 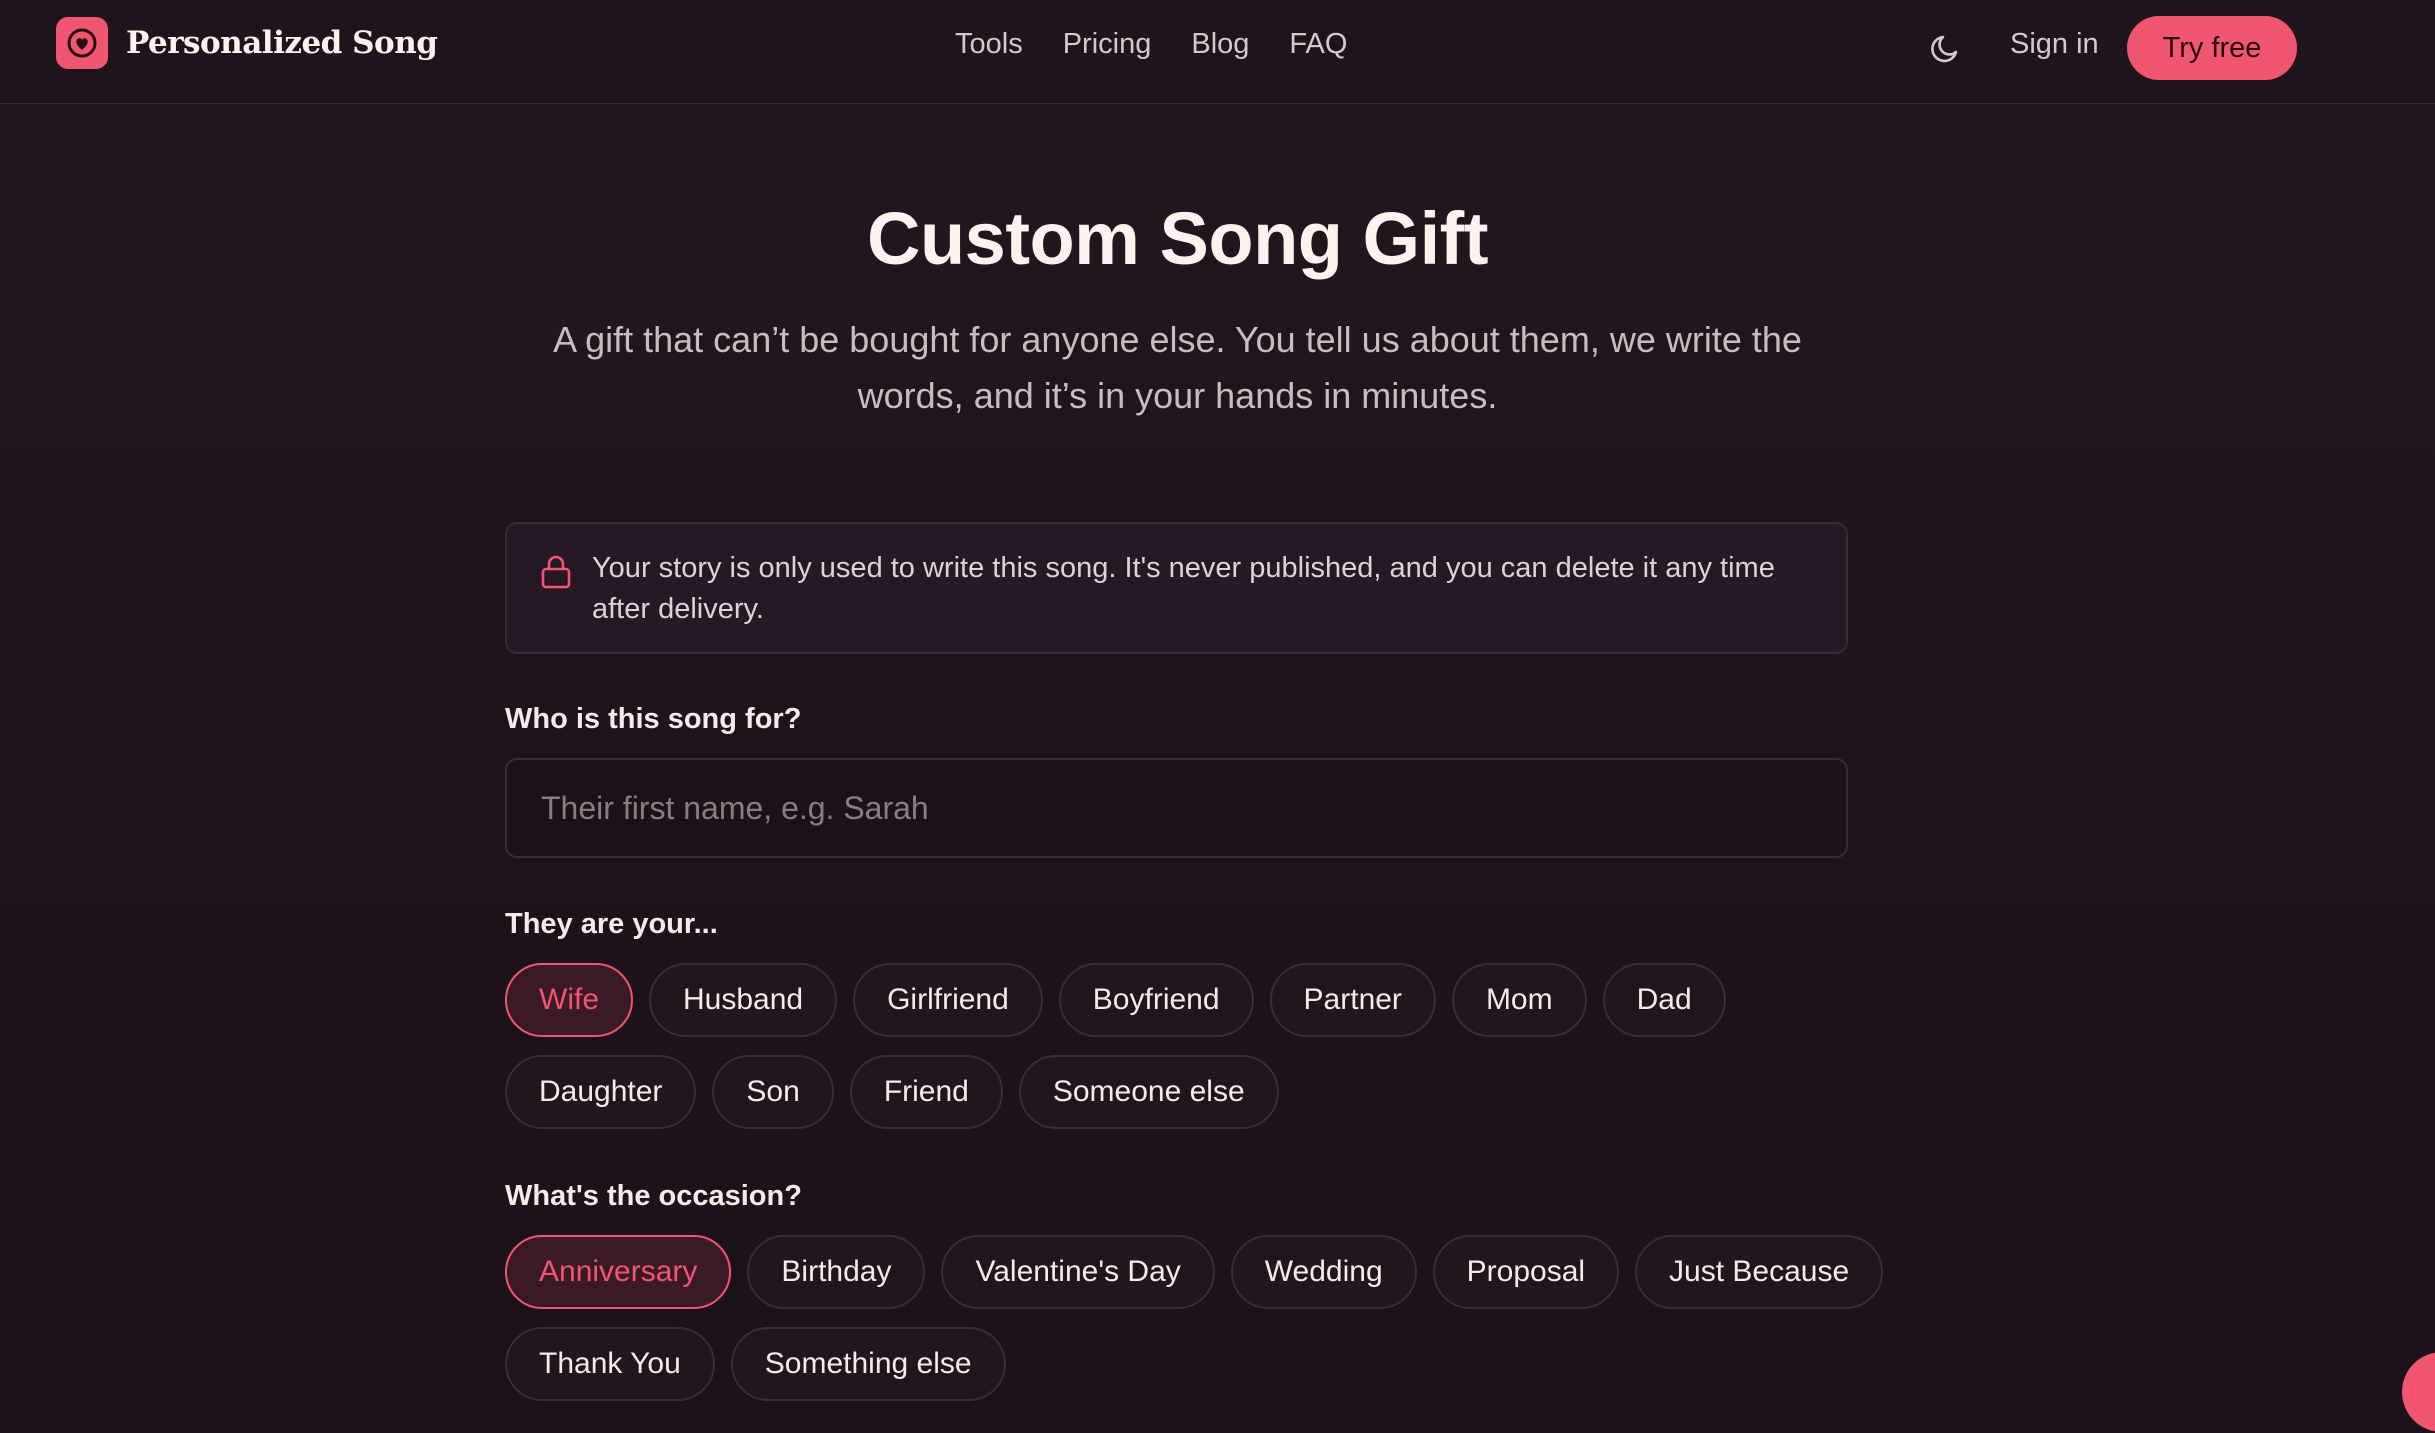 What do you see at coordinates (1526, 1272) in the screenshot?
I see `occasion-chip-proposal: Proposal` at bounding box center [1526, 1272].